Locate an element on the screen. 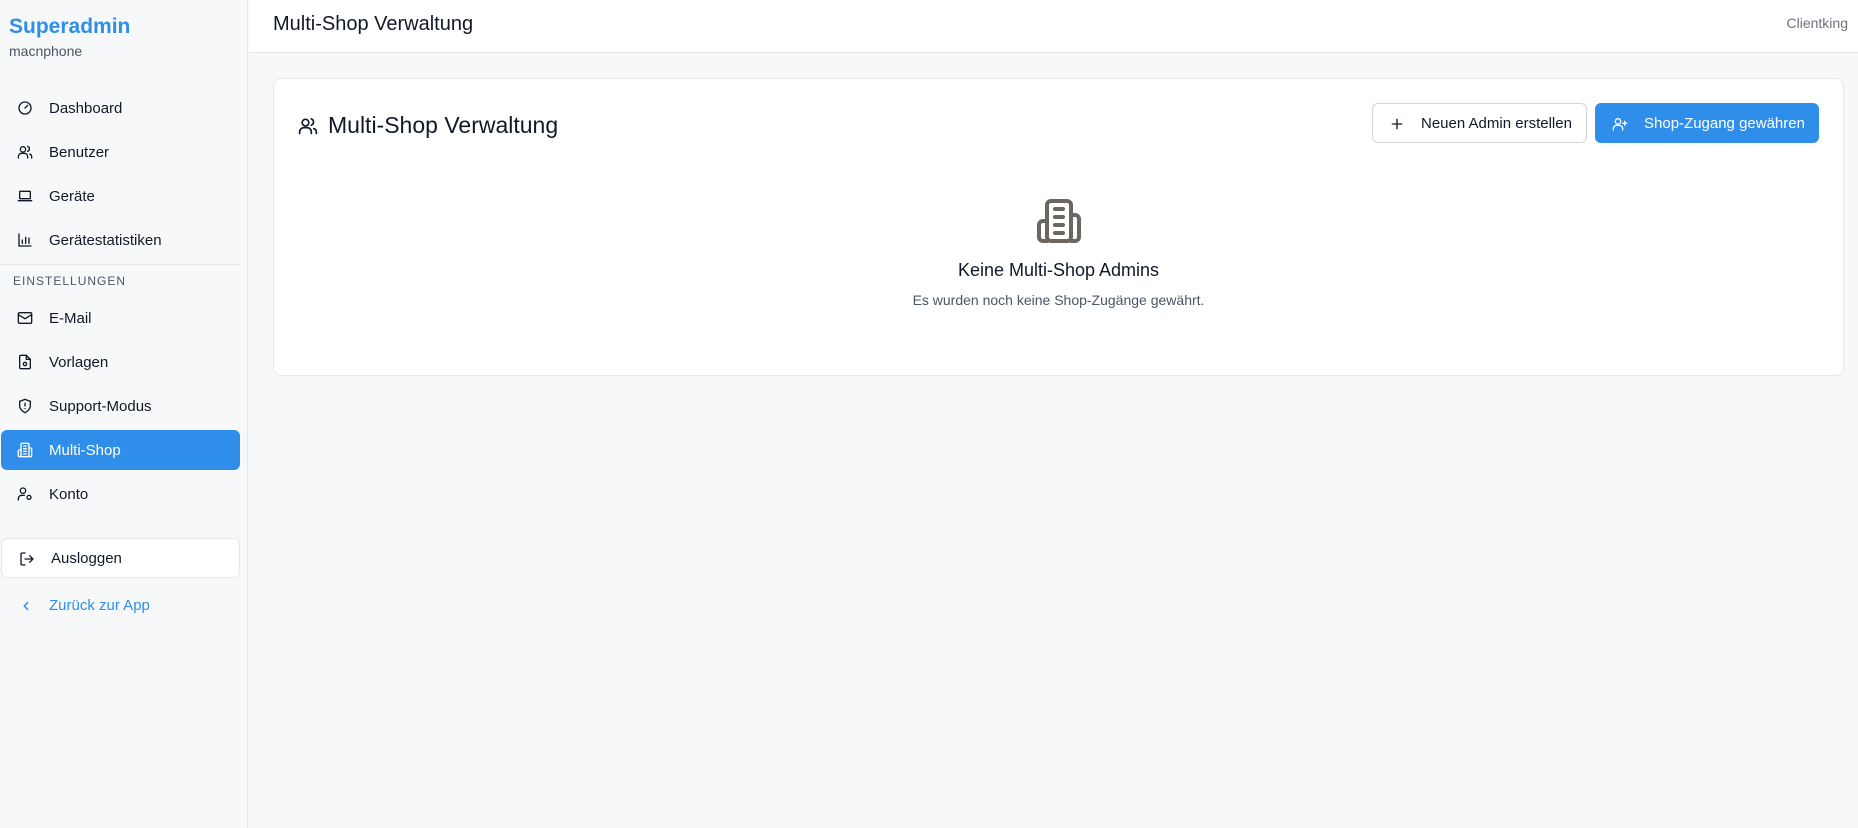 The height and width of the screenshot is (828, 1858). app-name: Clientking is located at coordinates (1817, 23).